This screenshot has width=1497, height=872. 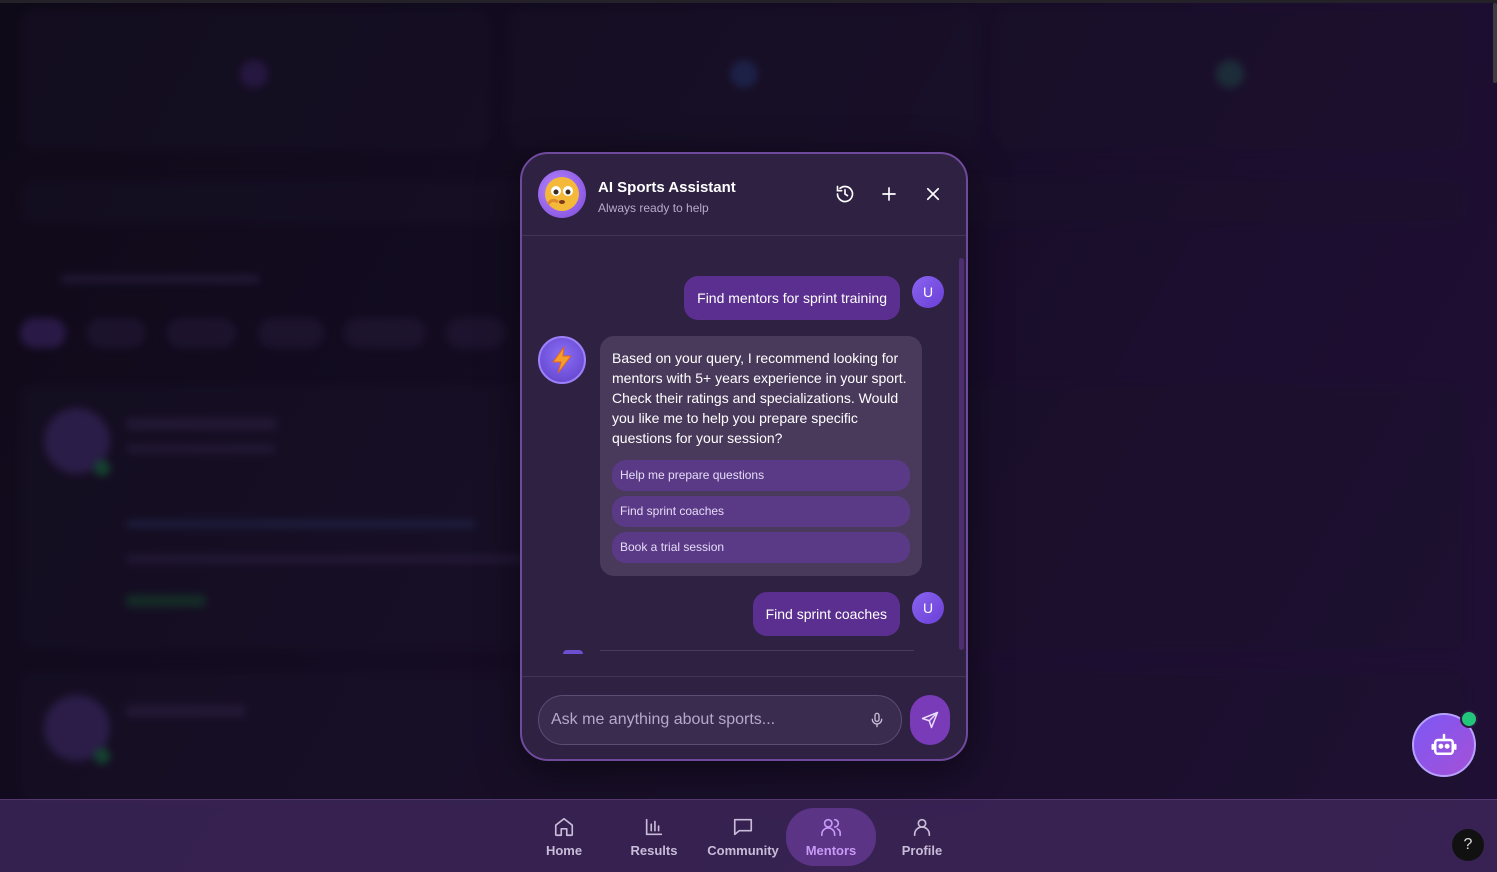 I want to click on send-button, so click(x=930, y=720).